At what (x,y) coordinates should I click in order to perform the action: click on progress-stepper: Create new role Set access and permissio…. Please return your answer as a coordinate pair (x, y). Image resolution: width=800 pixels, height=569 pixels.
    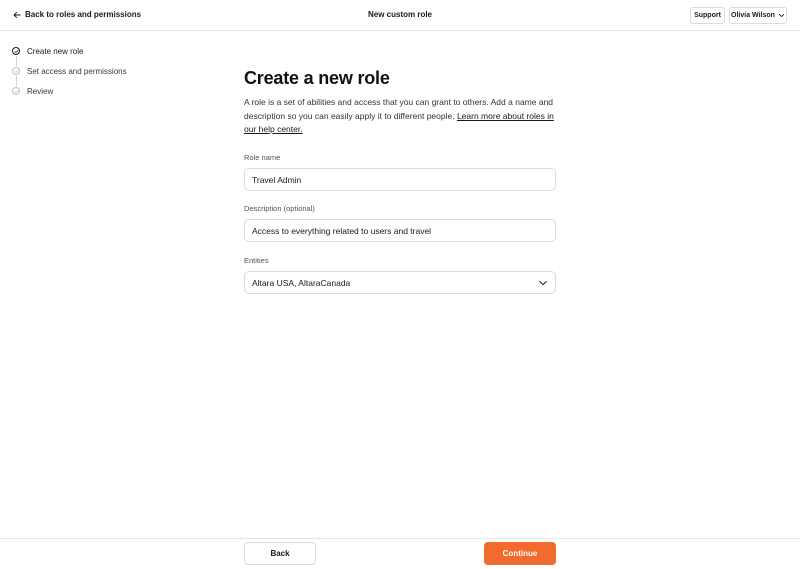
    Looking at the image, I should click on (69, 76).